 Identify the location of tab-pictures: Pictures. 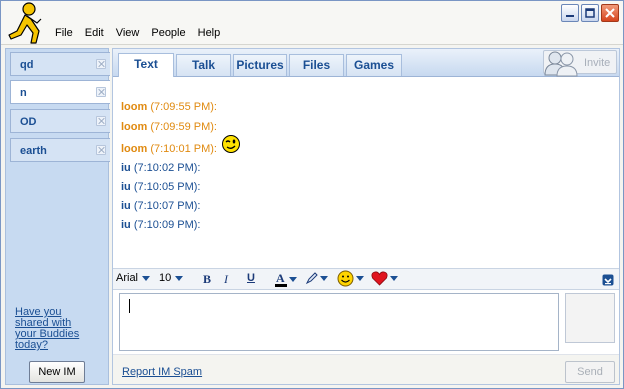
(260, 65).